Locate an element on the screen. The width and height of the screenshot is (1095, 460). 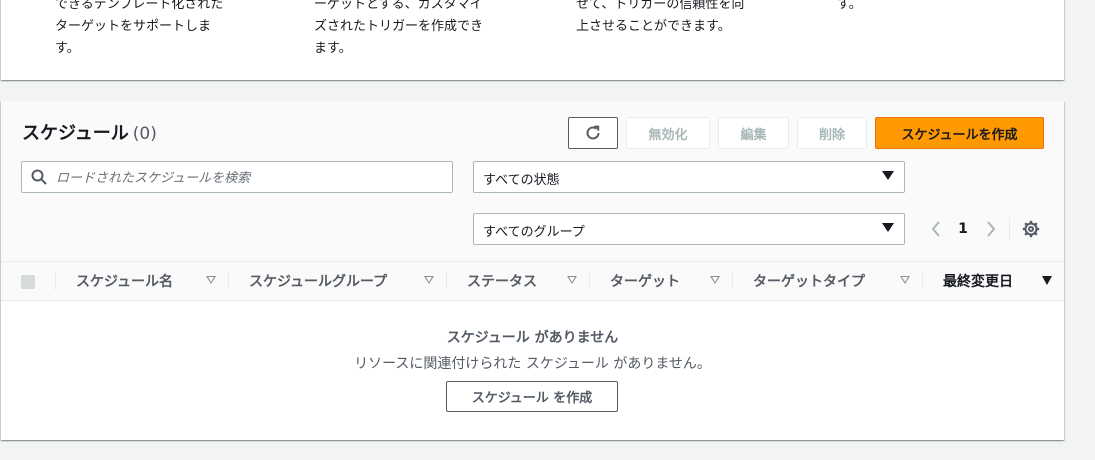
feature-2-text: ーゲットとする、カスタマイ ズされたトリガーを作成でき ます。 is located at coordinates (399, 28).